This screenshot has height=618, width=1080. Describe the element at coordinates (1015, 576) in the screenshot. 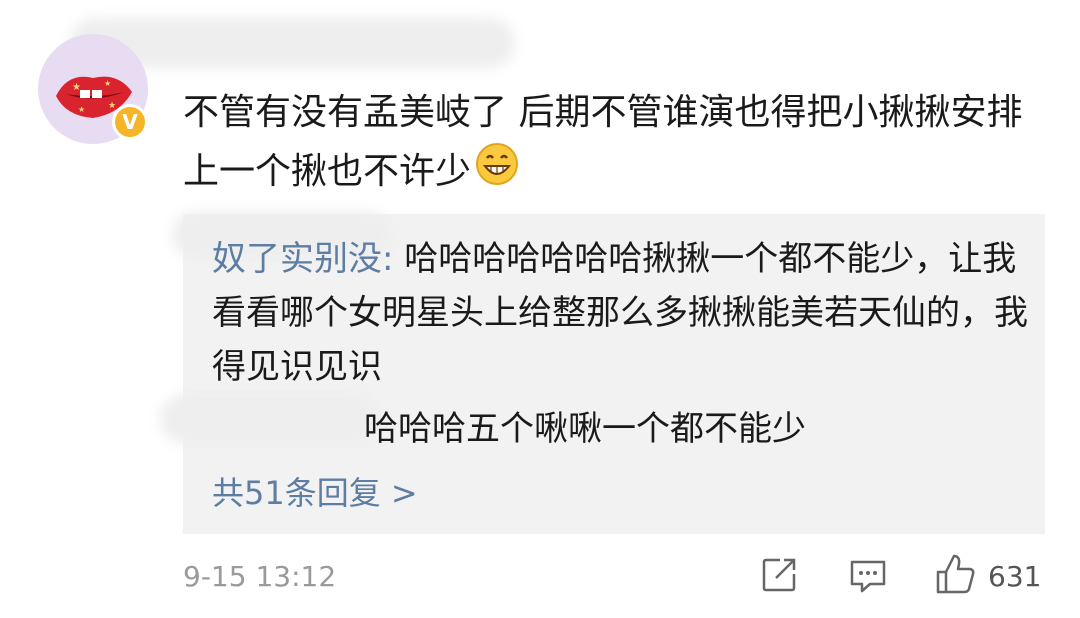

I see `like-count: 631` at that location.